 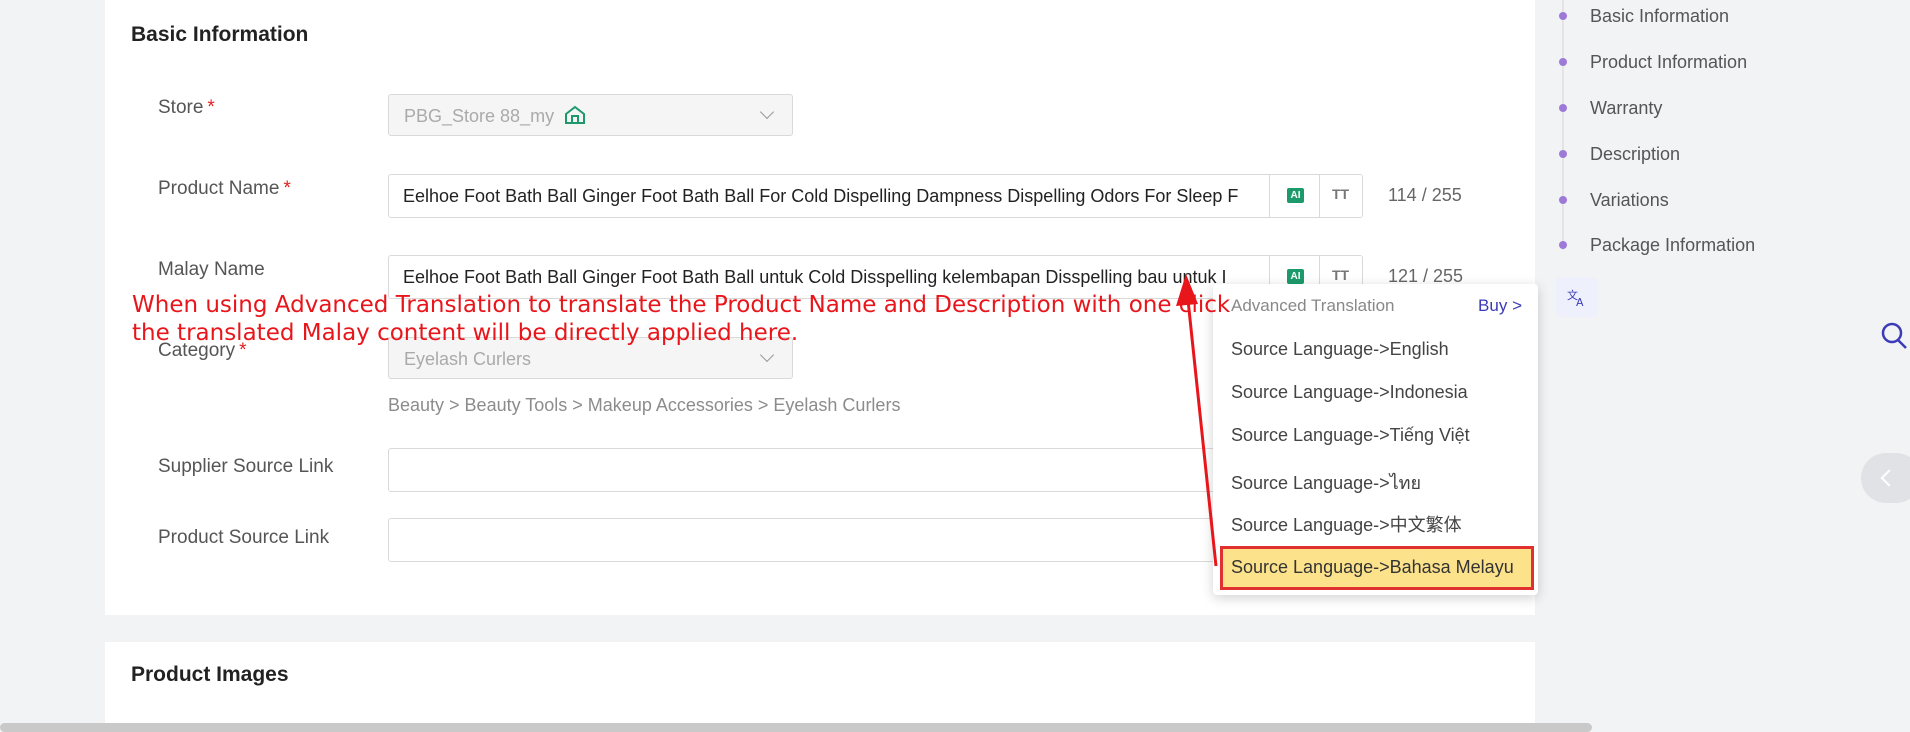 I want to click on horizontal-scrollbar, so click(x=796, y=727).